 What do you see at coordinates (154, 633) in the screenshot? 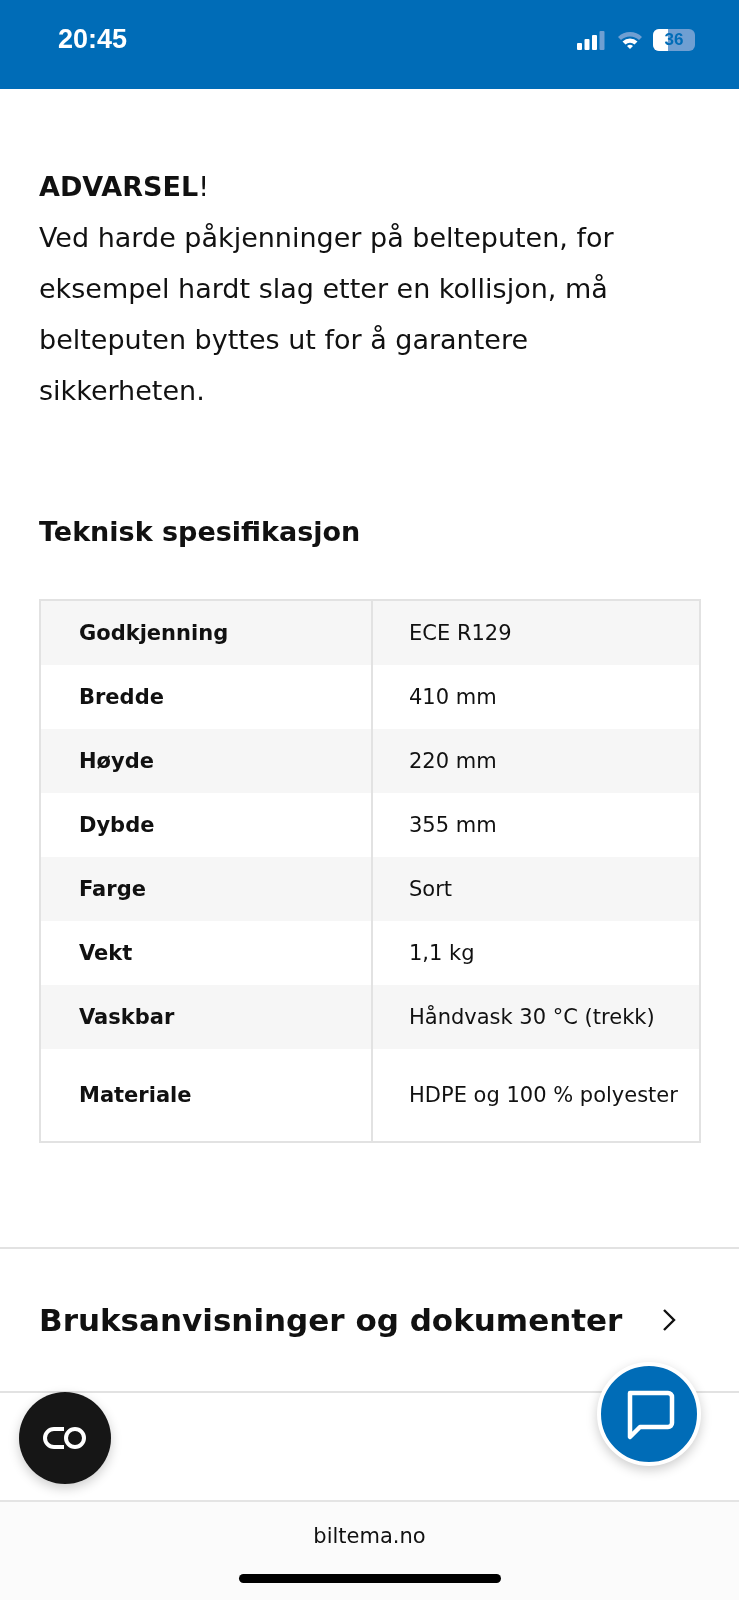
I see `spec-label: Godkjenning` at bounding box center [154, 633].